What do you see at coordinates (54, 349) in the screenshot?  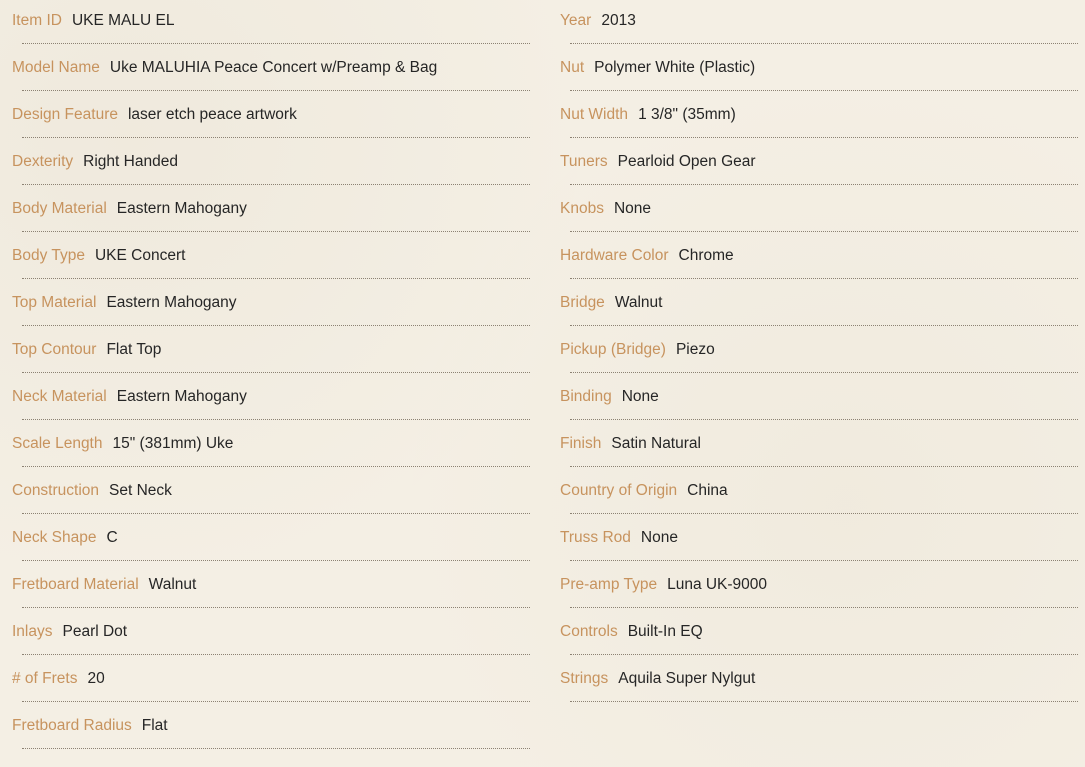 I see `spec-label: Top Contour` at bounding box center [54, 349].